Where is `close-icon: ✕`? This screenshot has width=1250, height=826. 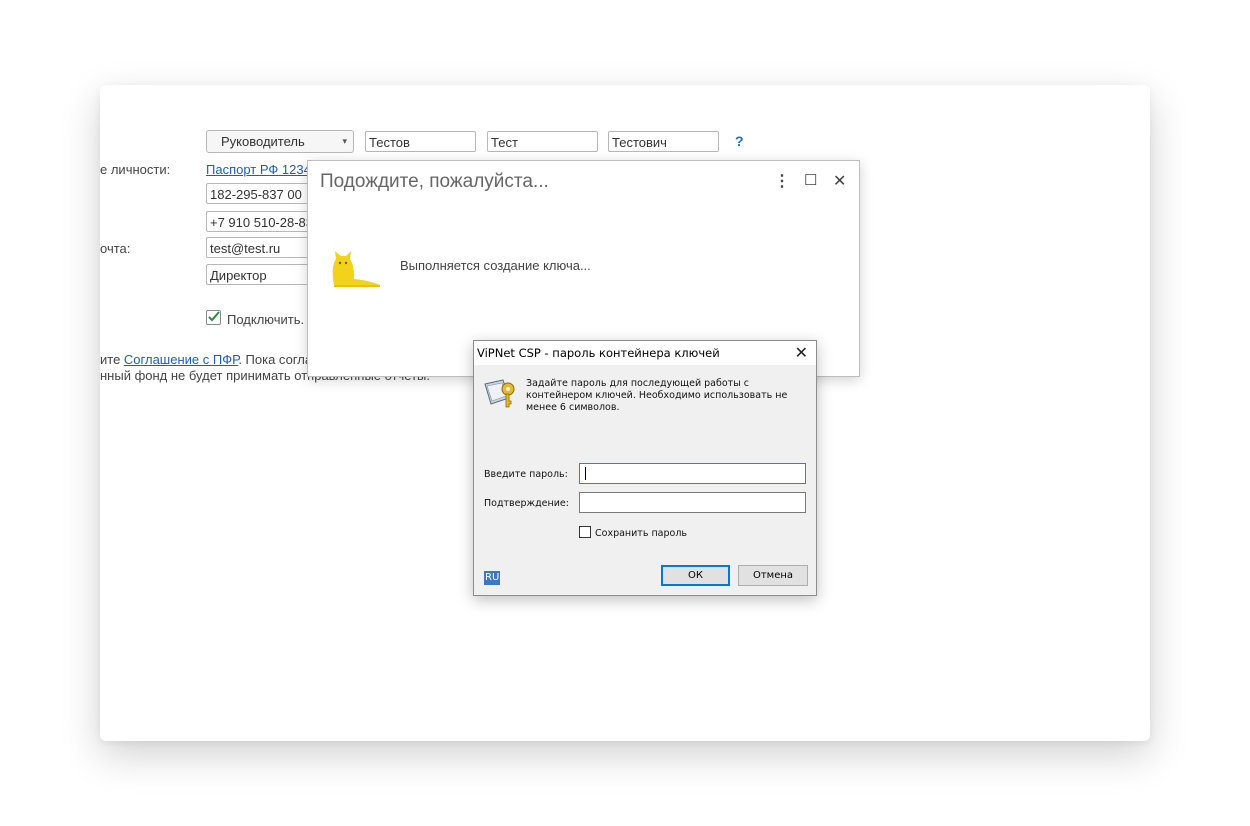
close-icon: ✕ is located at coordinates (839, 181).